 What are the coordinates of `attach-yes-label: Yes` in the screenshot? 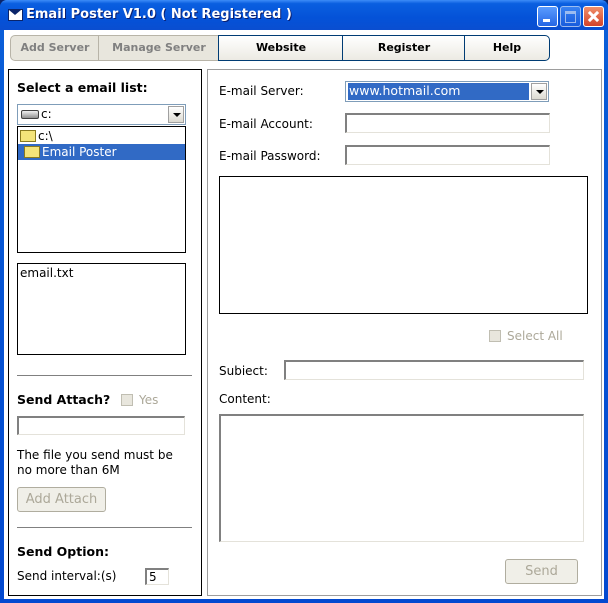 It's located at (149, 400).